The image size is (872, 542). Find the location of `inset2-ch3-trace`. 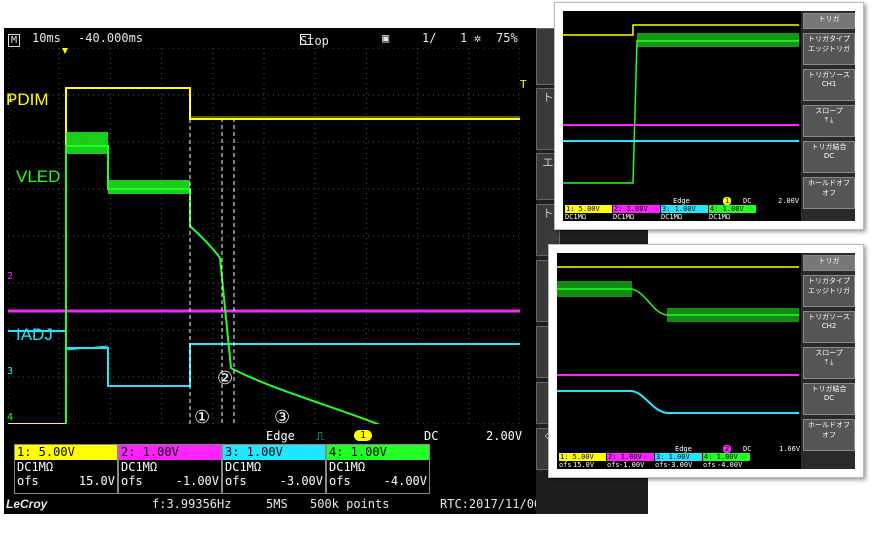

inset2-ch3-trace is located at coordinates (678, 402).